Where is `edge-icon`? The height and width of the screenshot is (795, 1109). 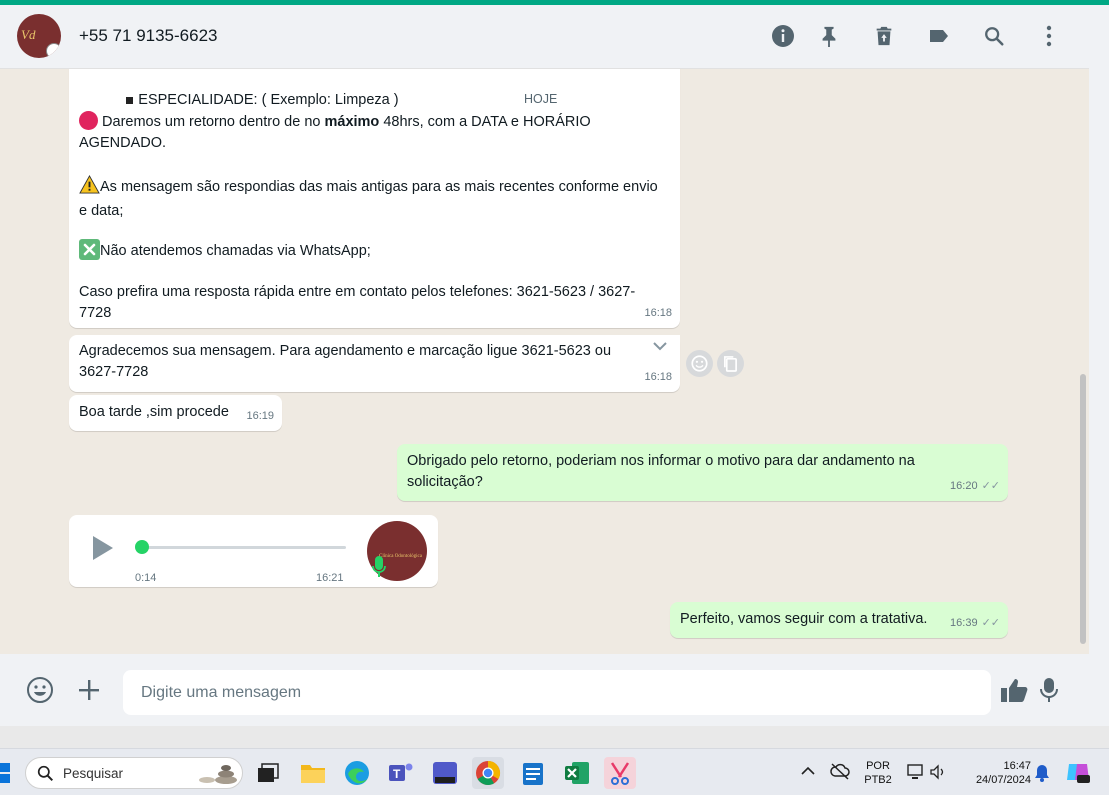 edge-icon is located at coordinates (357, 773).